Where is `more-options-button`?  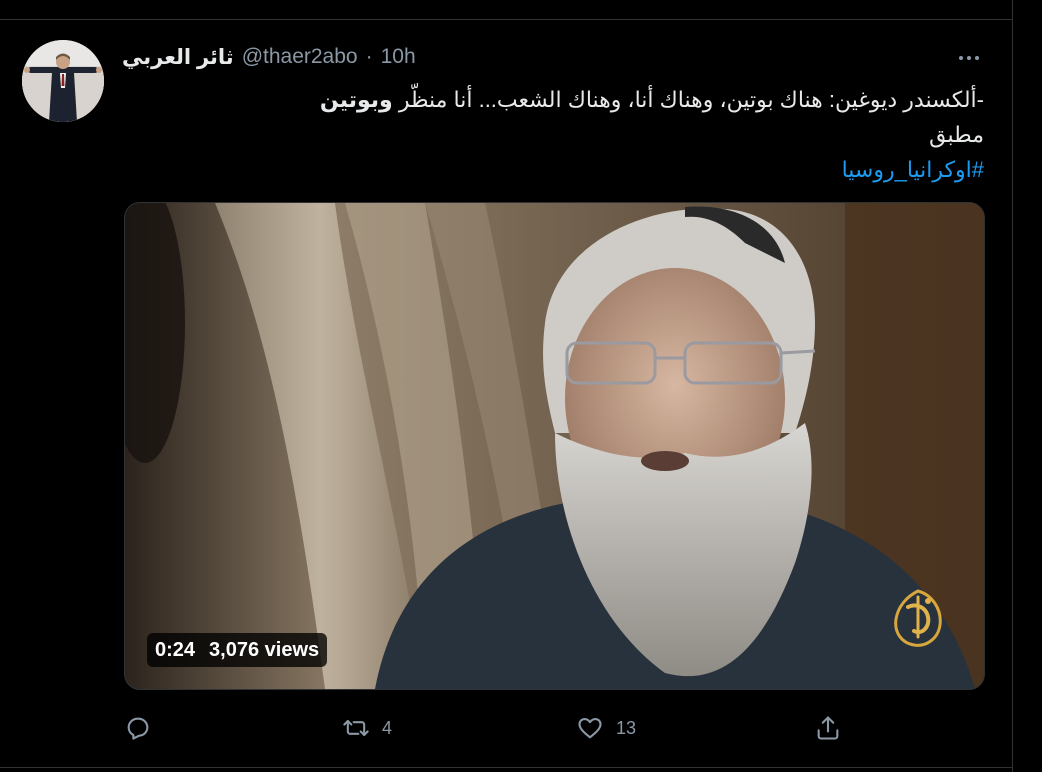
more-options-button is located at coordinates (969, 58).